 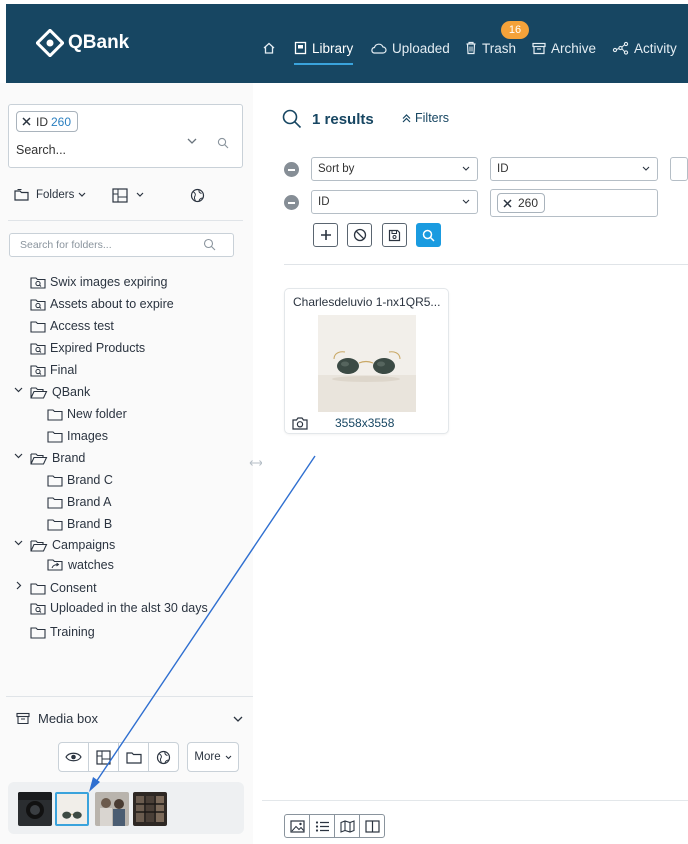 What do you see at coordinates (73, 588) in the screenshot?
I see `folder-label: Consent` at bounding box center [73, 588].